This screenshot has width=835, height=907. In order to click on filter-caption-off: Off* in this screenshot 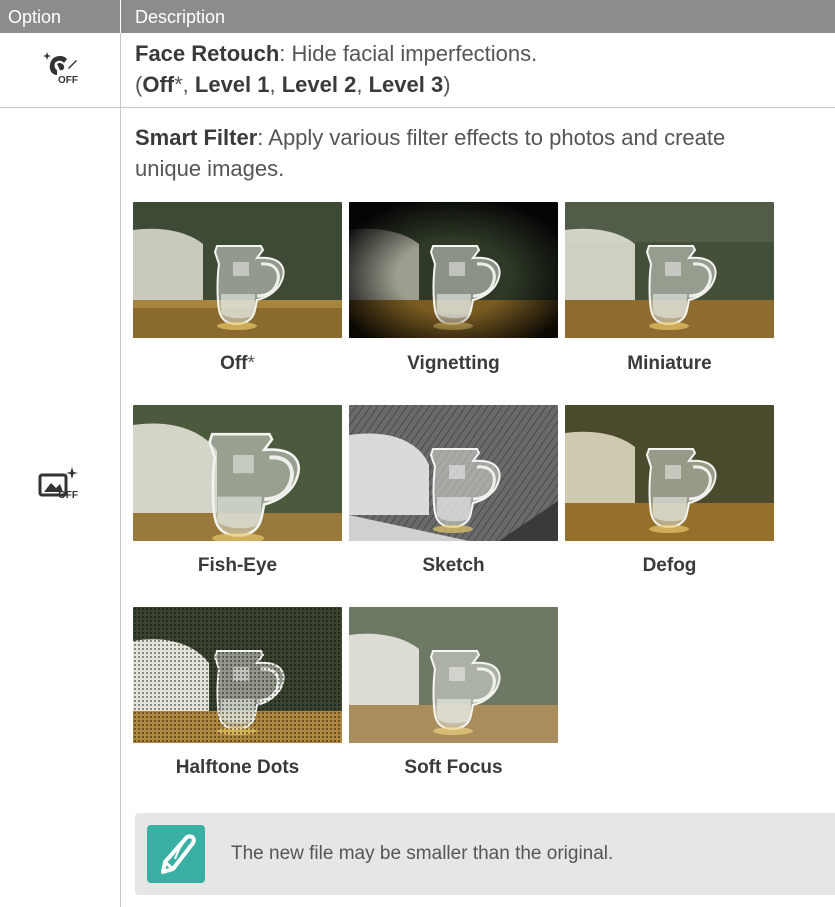, I will do `click(237, 364)`.